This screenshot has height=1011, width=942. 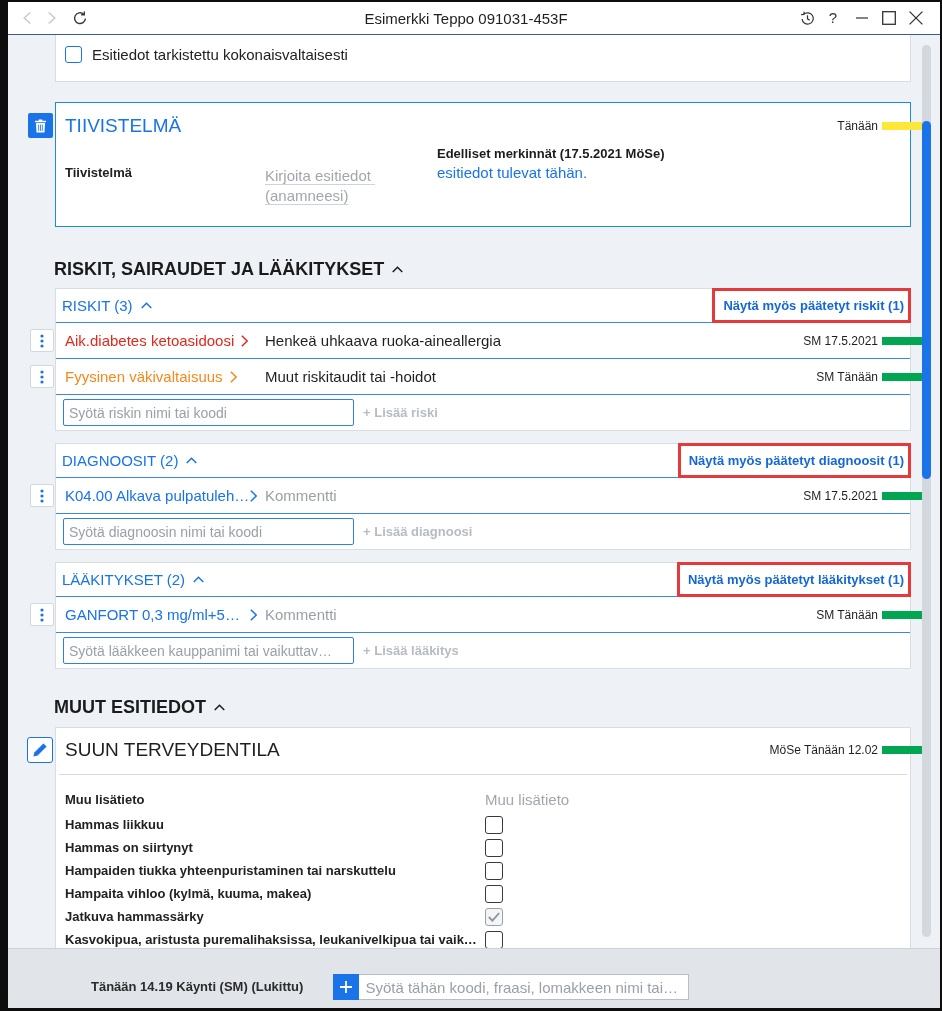 I want to click on reload-icon, so click(x=80, y=18).